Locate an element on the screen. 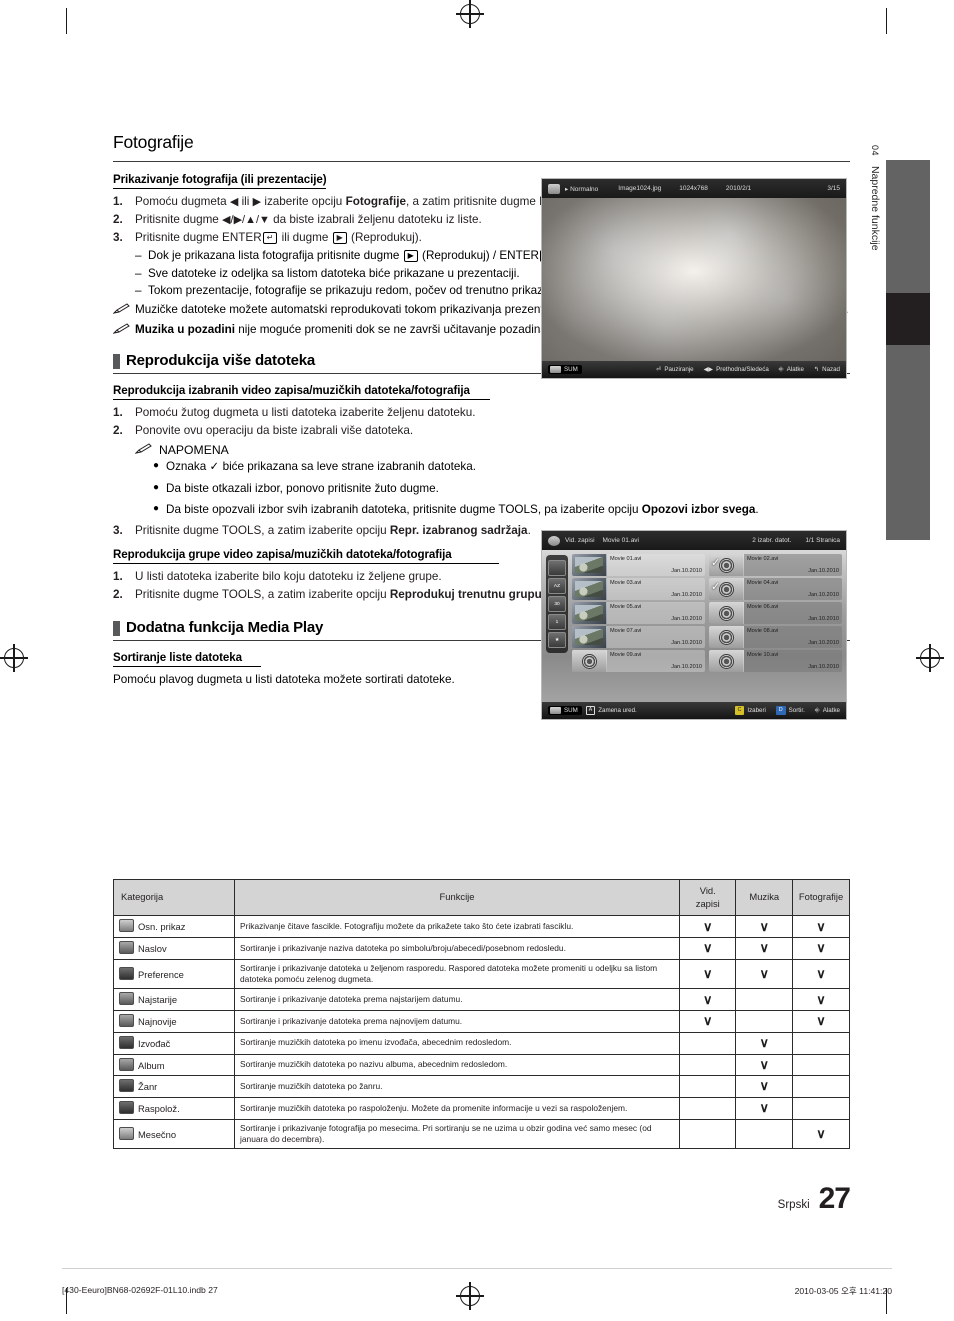 This screenshot has height=1321, width=954. row-category-label: Album is located at coordinates (151, 1065).